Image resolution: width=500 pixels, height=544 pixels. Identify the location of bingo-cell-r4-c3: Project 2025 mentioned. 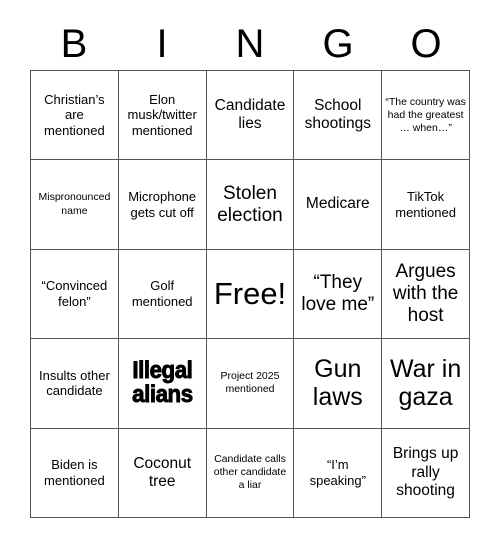
(250, 384).